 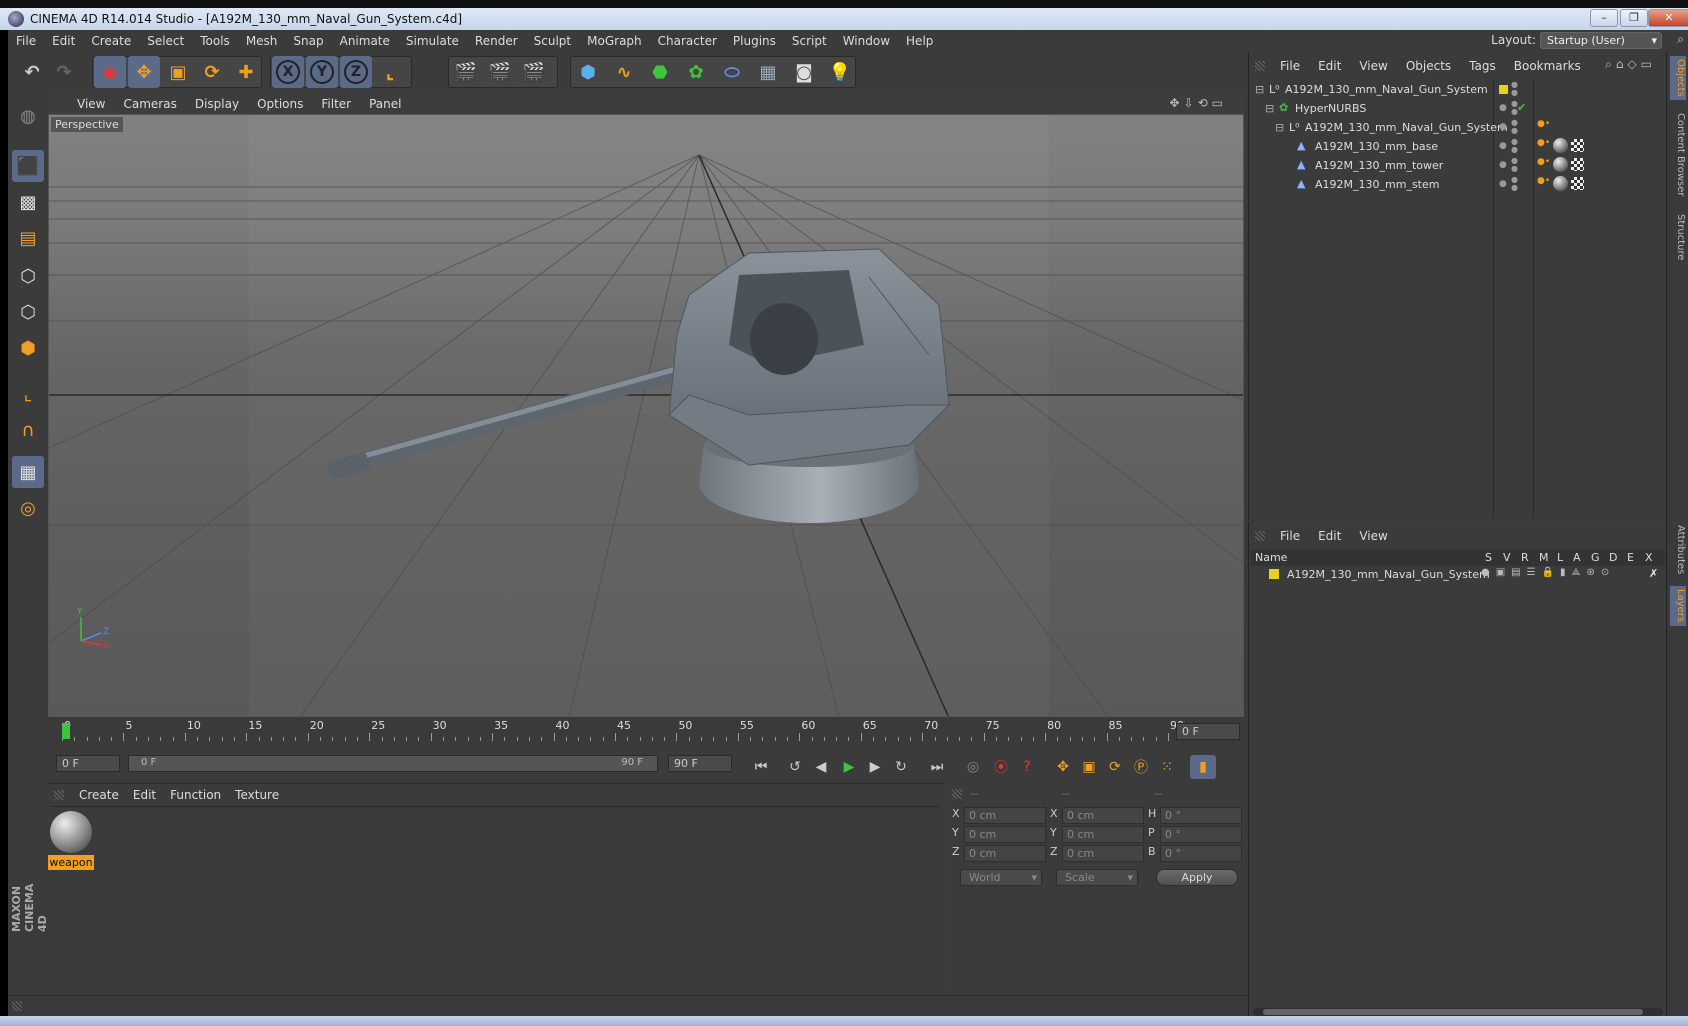 What do you see at coordinates (1201, 853) in the screenshot?
I see `rotation-b-field: 0 °` at bounding box center [1201, 853].